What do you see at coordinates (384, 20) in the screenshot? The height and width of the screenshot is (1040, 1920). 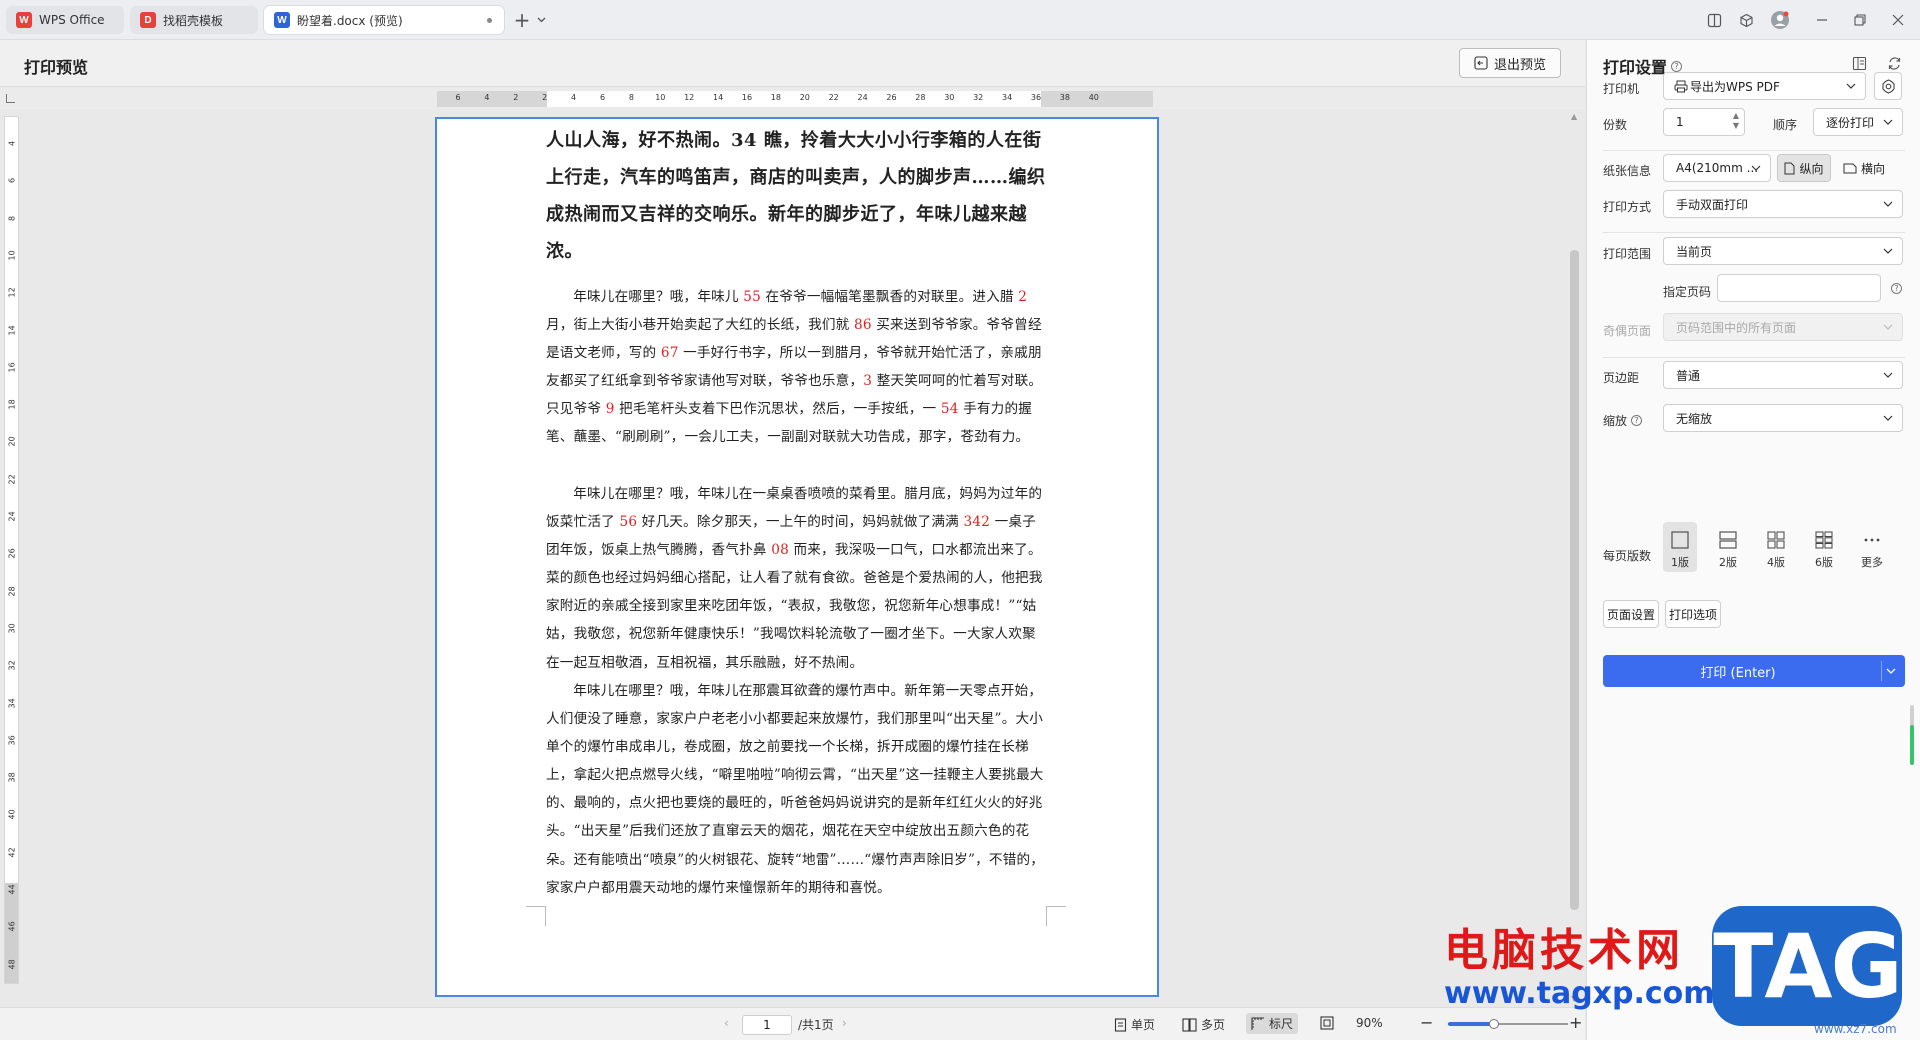 I see `tab-document: W 盼望着.docx (预览)` at bounding box center [384, 20].